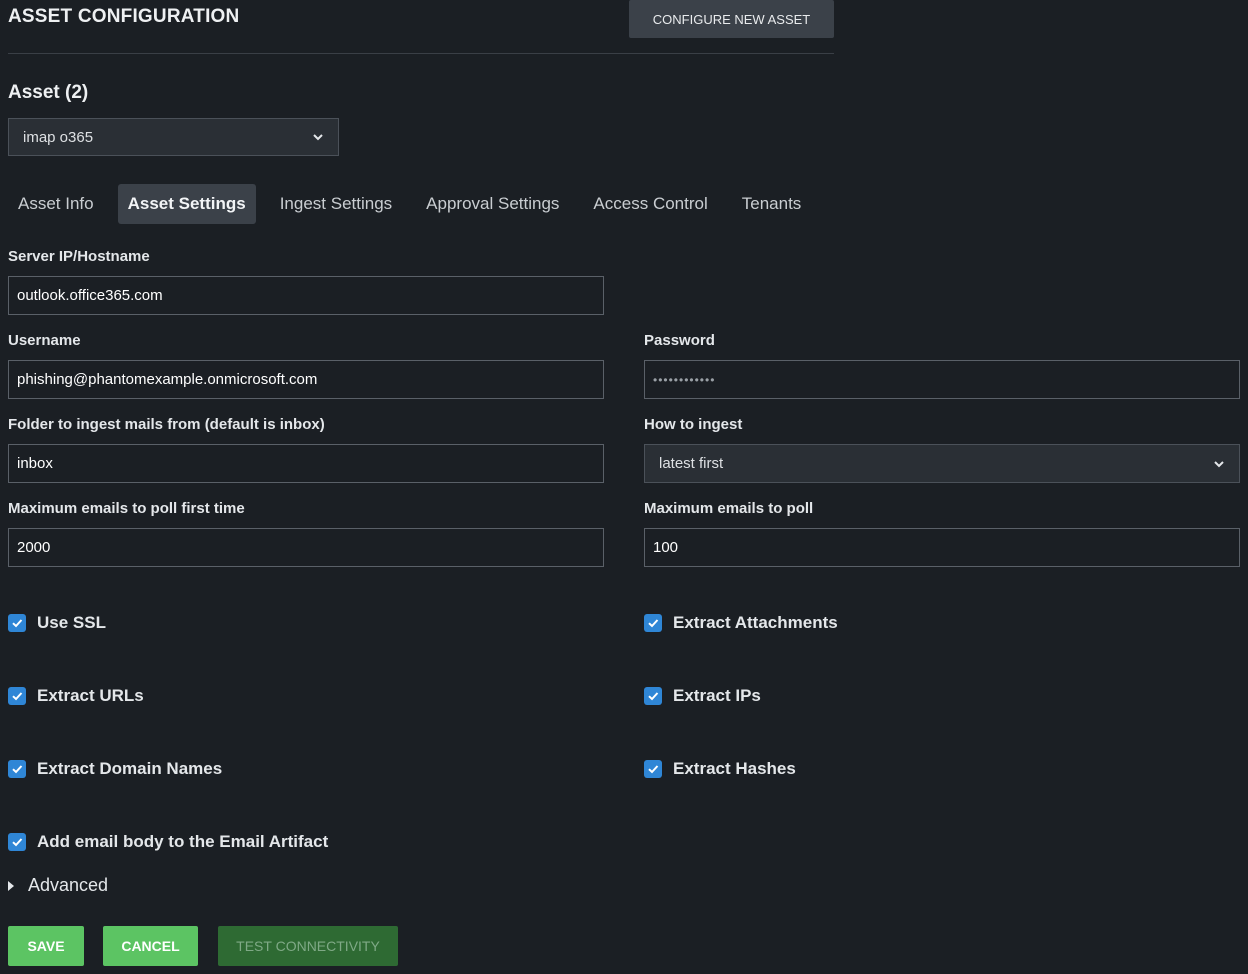 This screenshot has width=1248, height=974. I want to click on max-poll-field, so click(942, 547).